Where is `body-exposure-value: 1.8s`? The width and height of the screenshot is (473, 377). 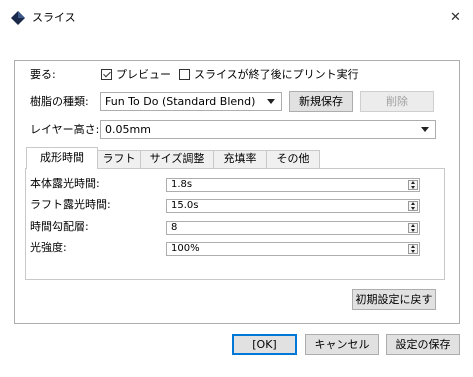
body-exposure-value: 1.8s is located at coordinates (182, 184).